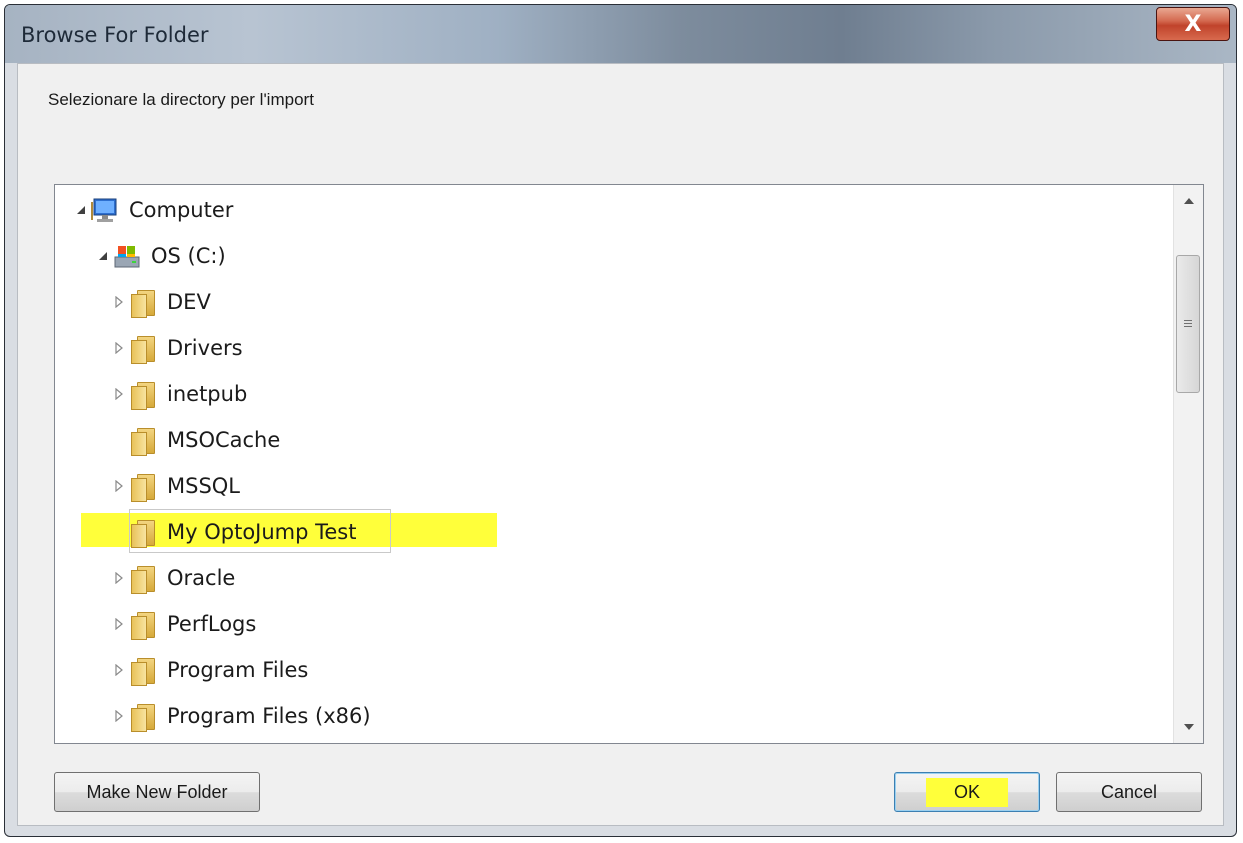 The height and width of the screenshot is (843, 1243). What do you see at coordinates (181, 99) in the screenshot?
I see `prompt-text: Selezionare la directory per l'import` at bounding box center [181, 99].